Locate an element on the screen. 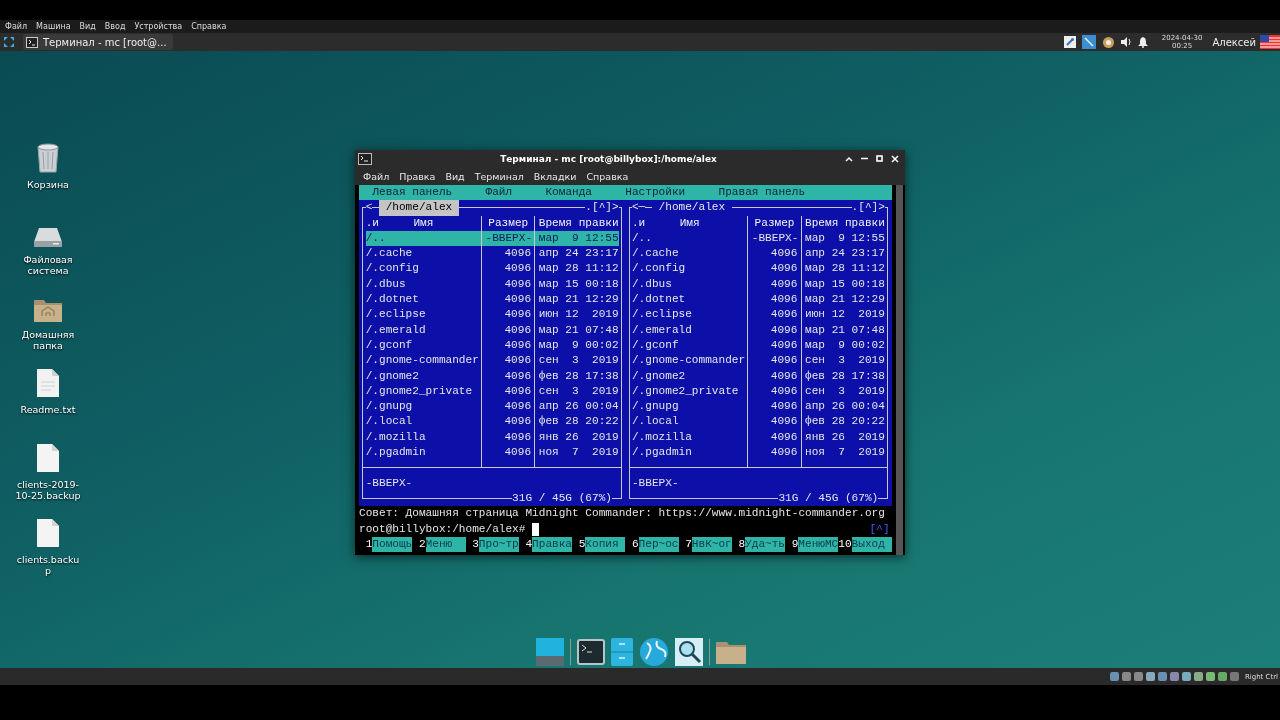 The height and width of the screenshot is (720, 1280). search-icon is located at coordinates (689, 652).